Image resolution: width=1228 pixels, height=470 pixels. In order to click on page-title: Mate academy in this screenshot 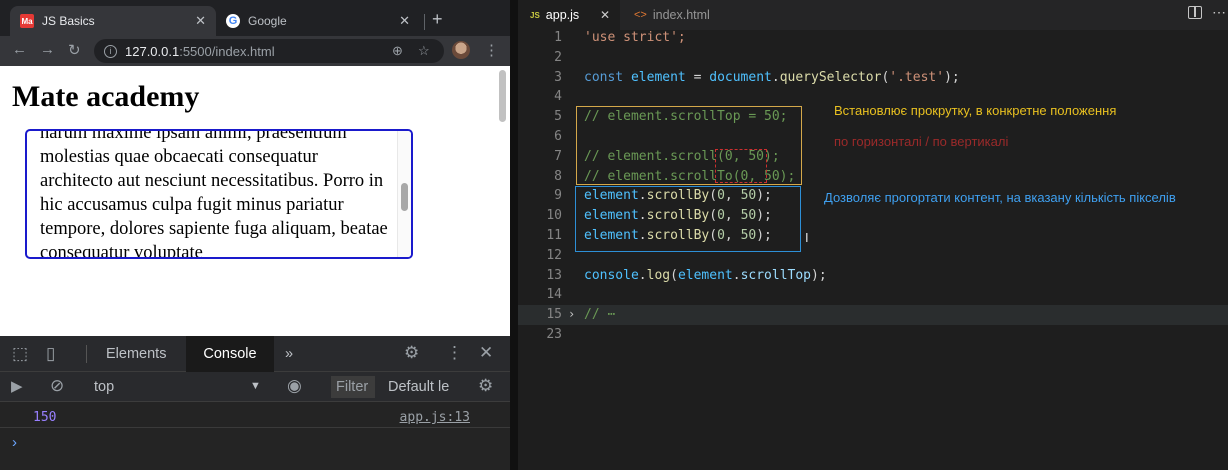, I will do `click(106, 96)`.